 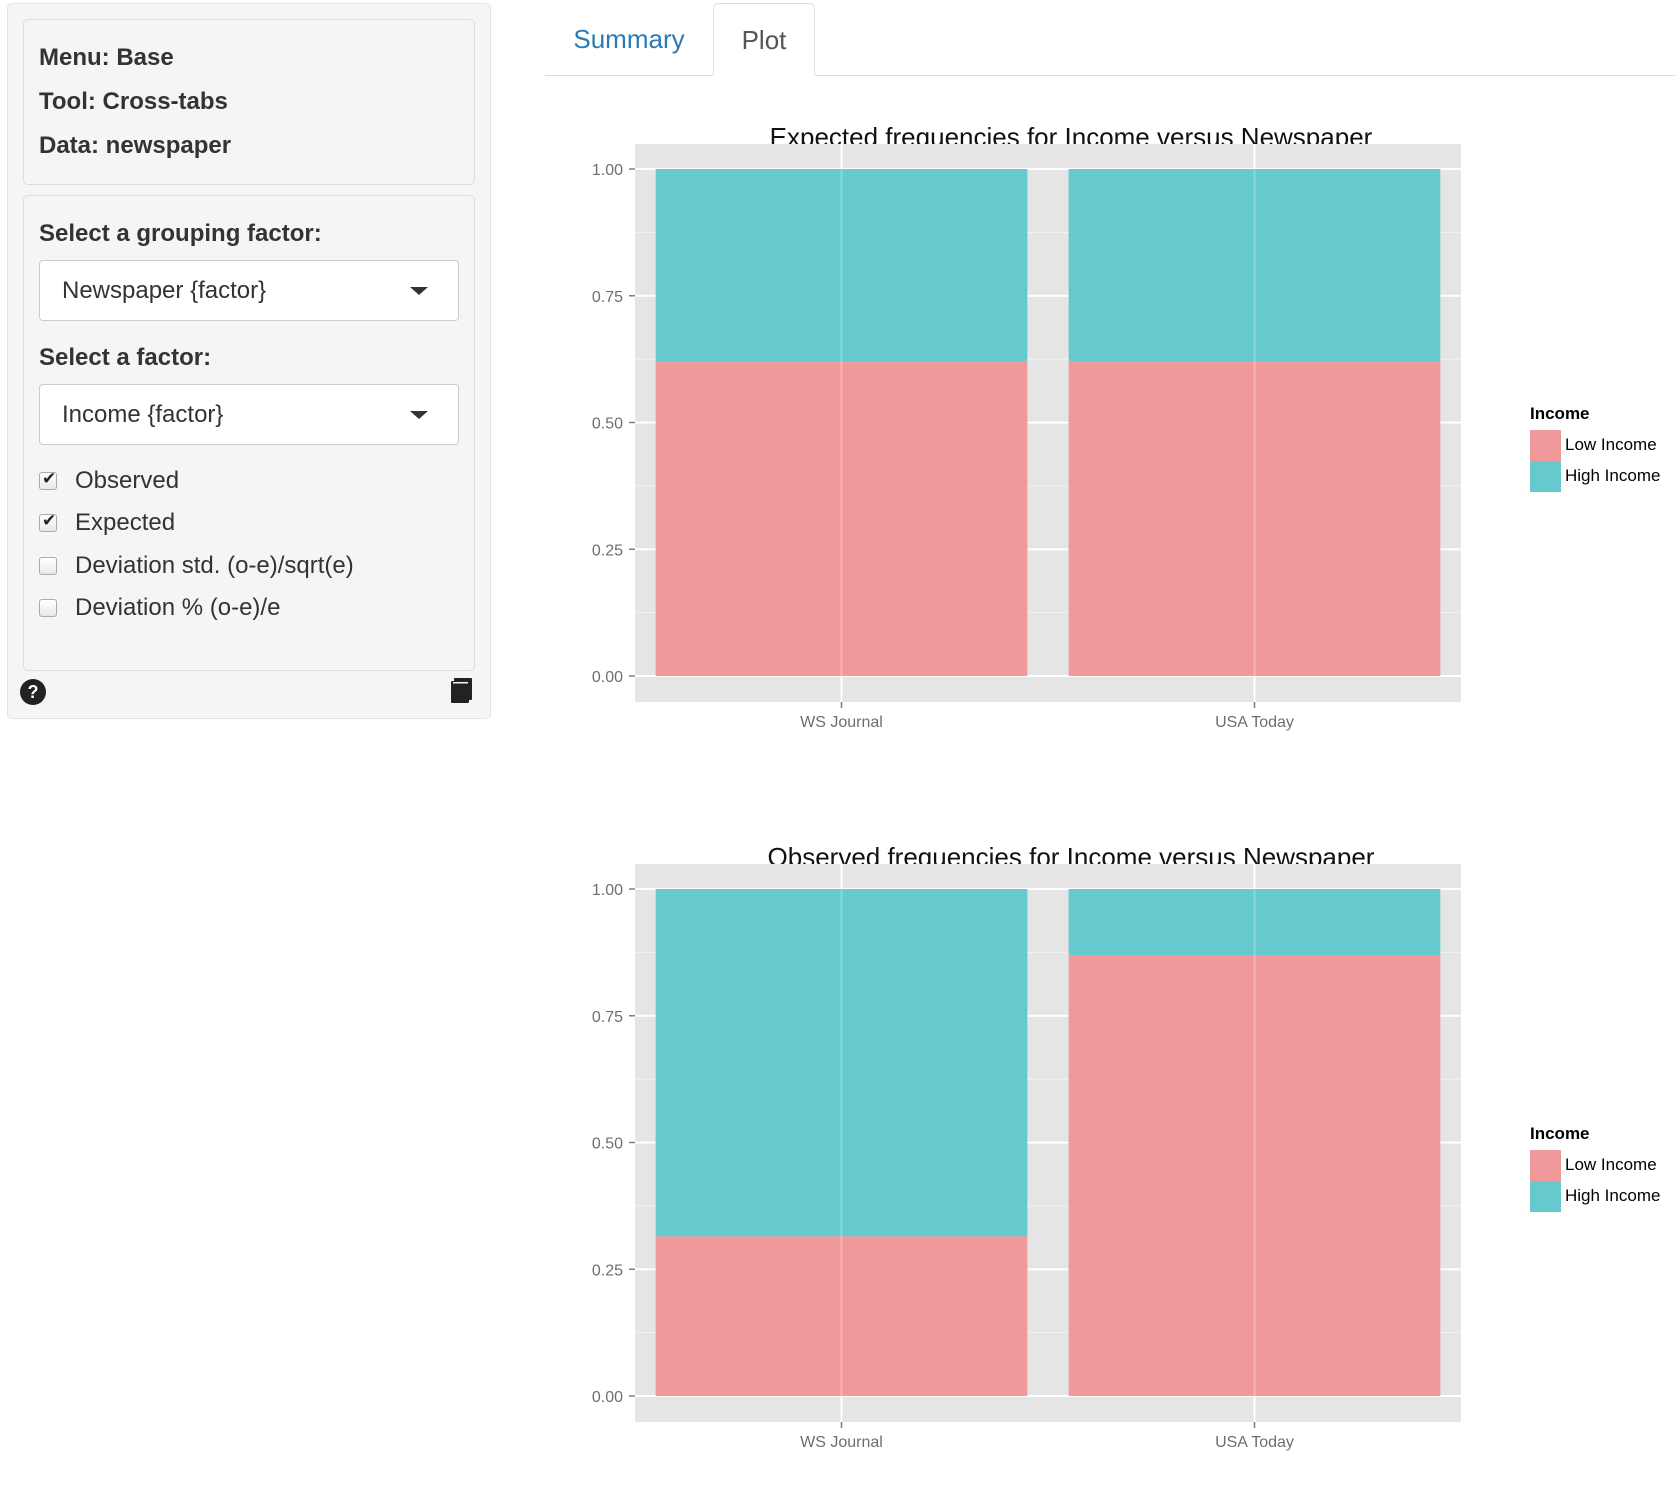 I want to click on checkbox-label: Expected, so click(x=125, y=522).